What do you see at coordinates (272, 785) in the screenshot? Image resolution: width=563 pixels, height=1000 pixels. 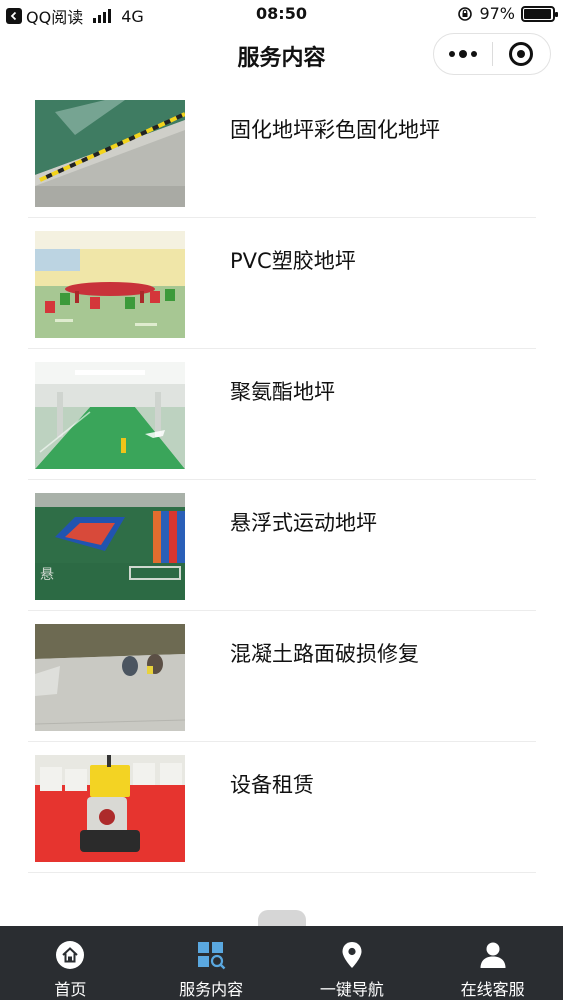 I see `service-title: 设备租赁` at bounding box center [272, 785].